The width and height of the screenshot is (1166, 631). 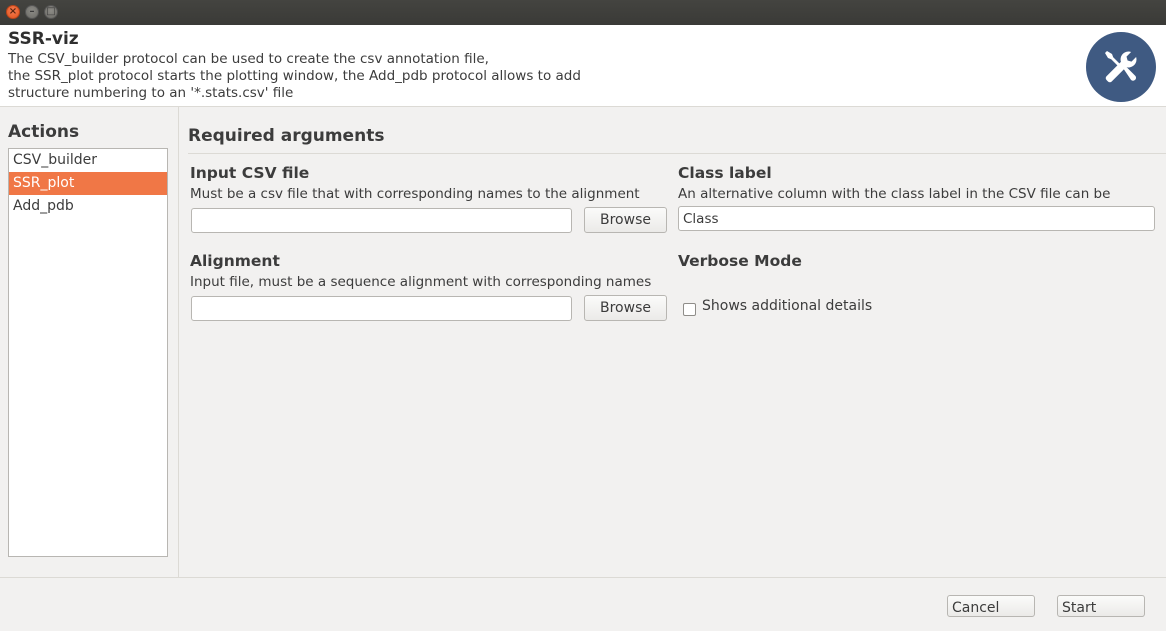 I want to click on input-csv-browse-button: Browse, so click(x=625, y=220).